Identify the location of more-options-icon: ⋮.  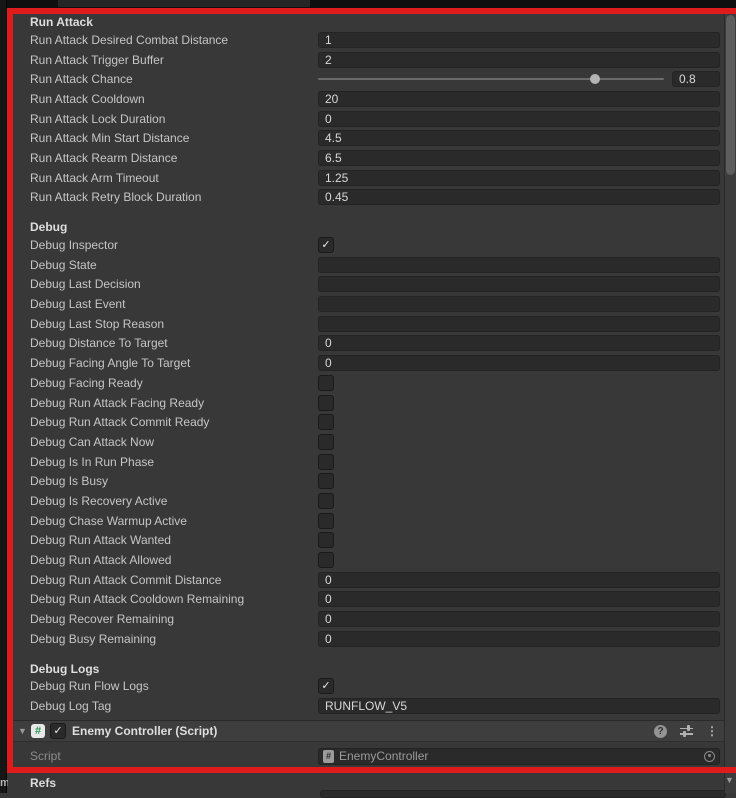
(712, 731).